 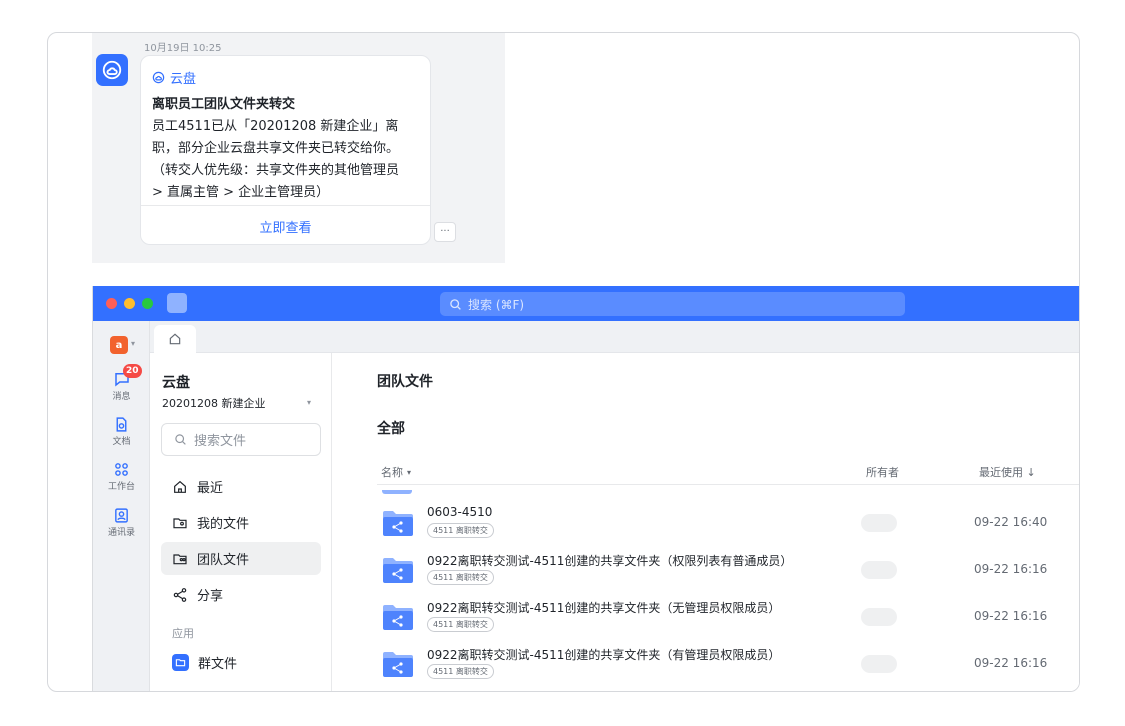 I want to click on card-body-line: （转交人优先级：共享文件夹的其他管理员, so click(x=276, y=170).